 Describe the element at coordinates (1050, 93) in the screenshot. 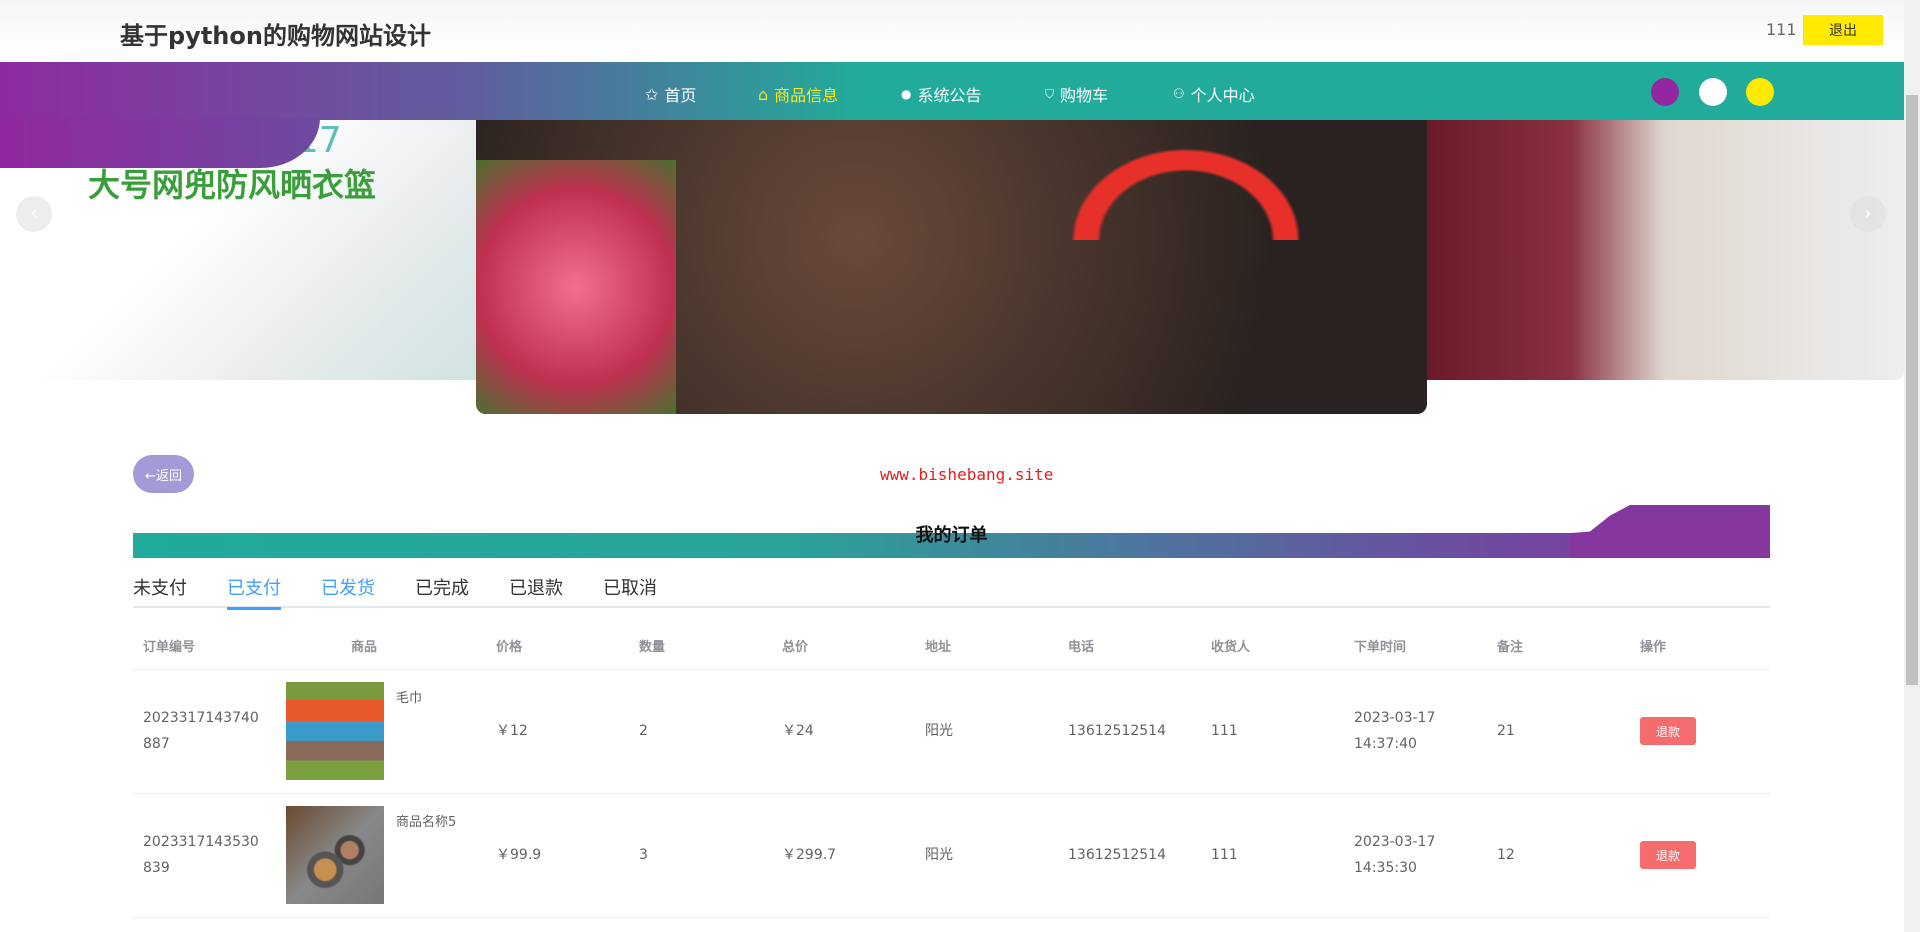

I see `cart-icon: ⛉` at that location.